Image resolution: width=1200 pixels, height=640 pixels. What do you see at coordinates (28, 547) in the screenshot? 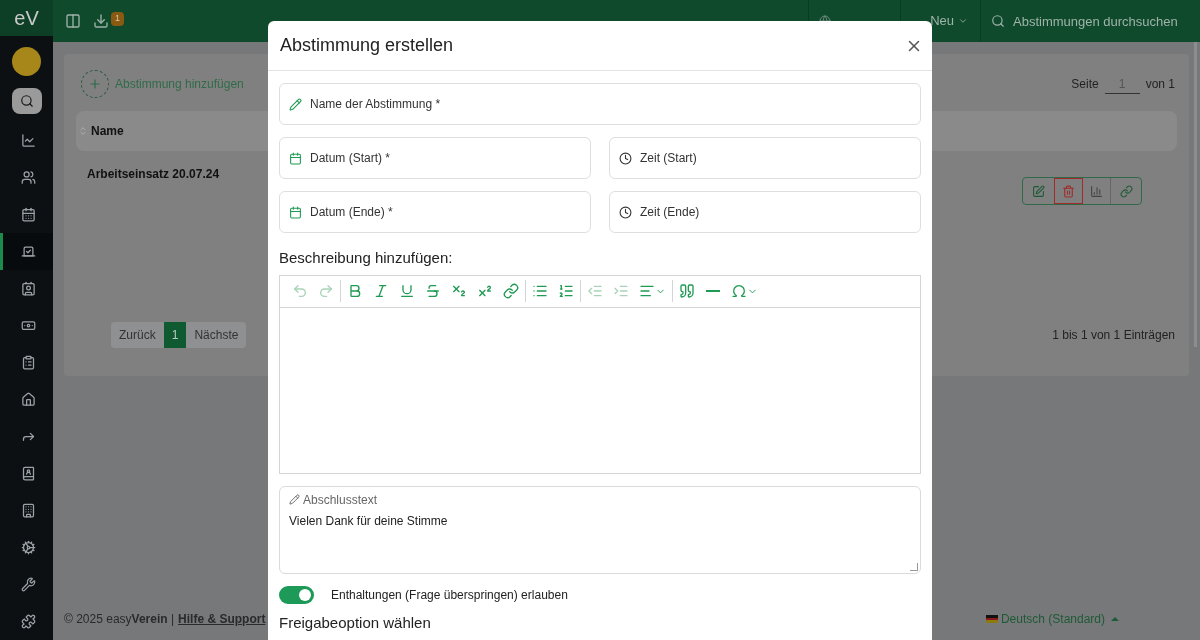
I see `gears-icon` at bounding box center [28, 547].